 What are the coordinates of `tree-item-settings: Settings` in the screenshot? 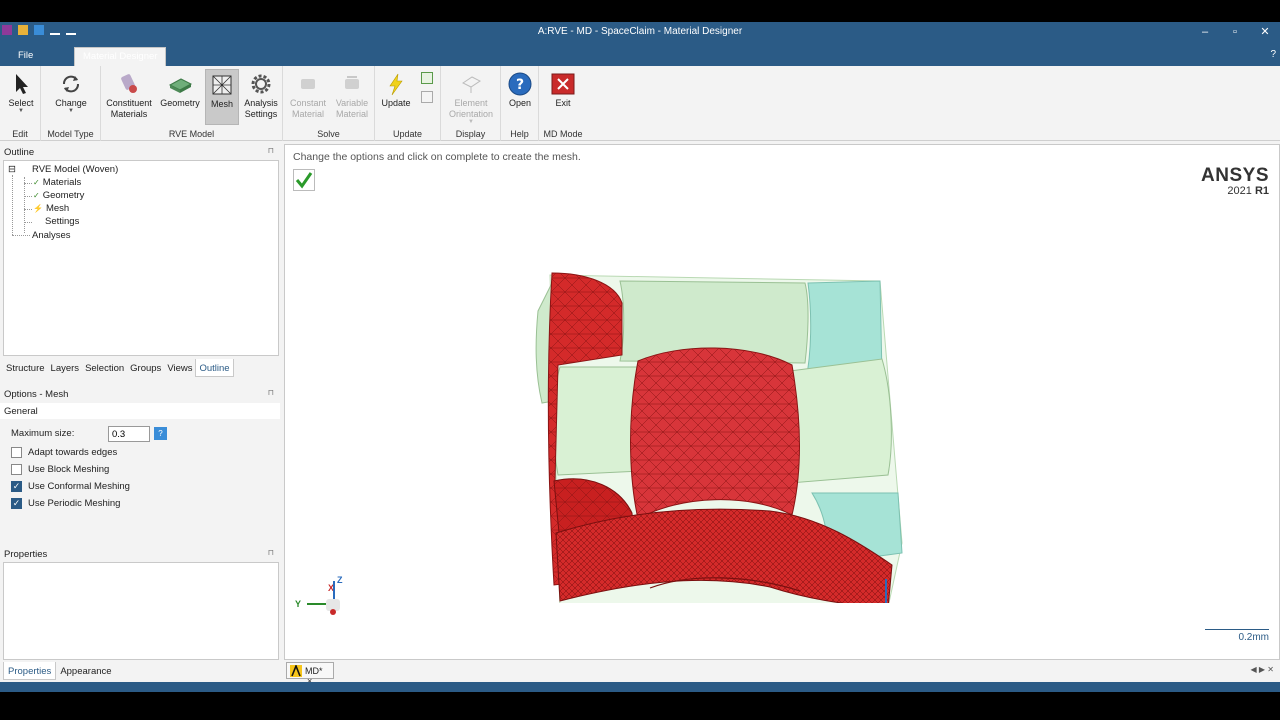 It's located at (62, 221).